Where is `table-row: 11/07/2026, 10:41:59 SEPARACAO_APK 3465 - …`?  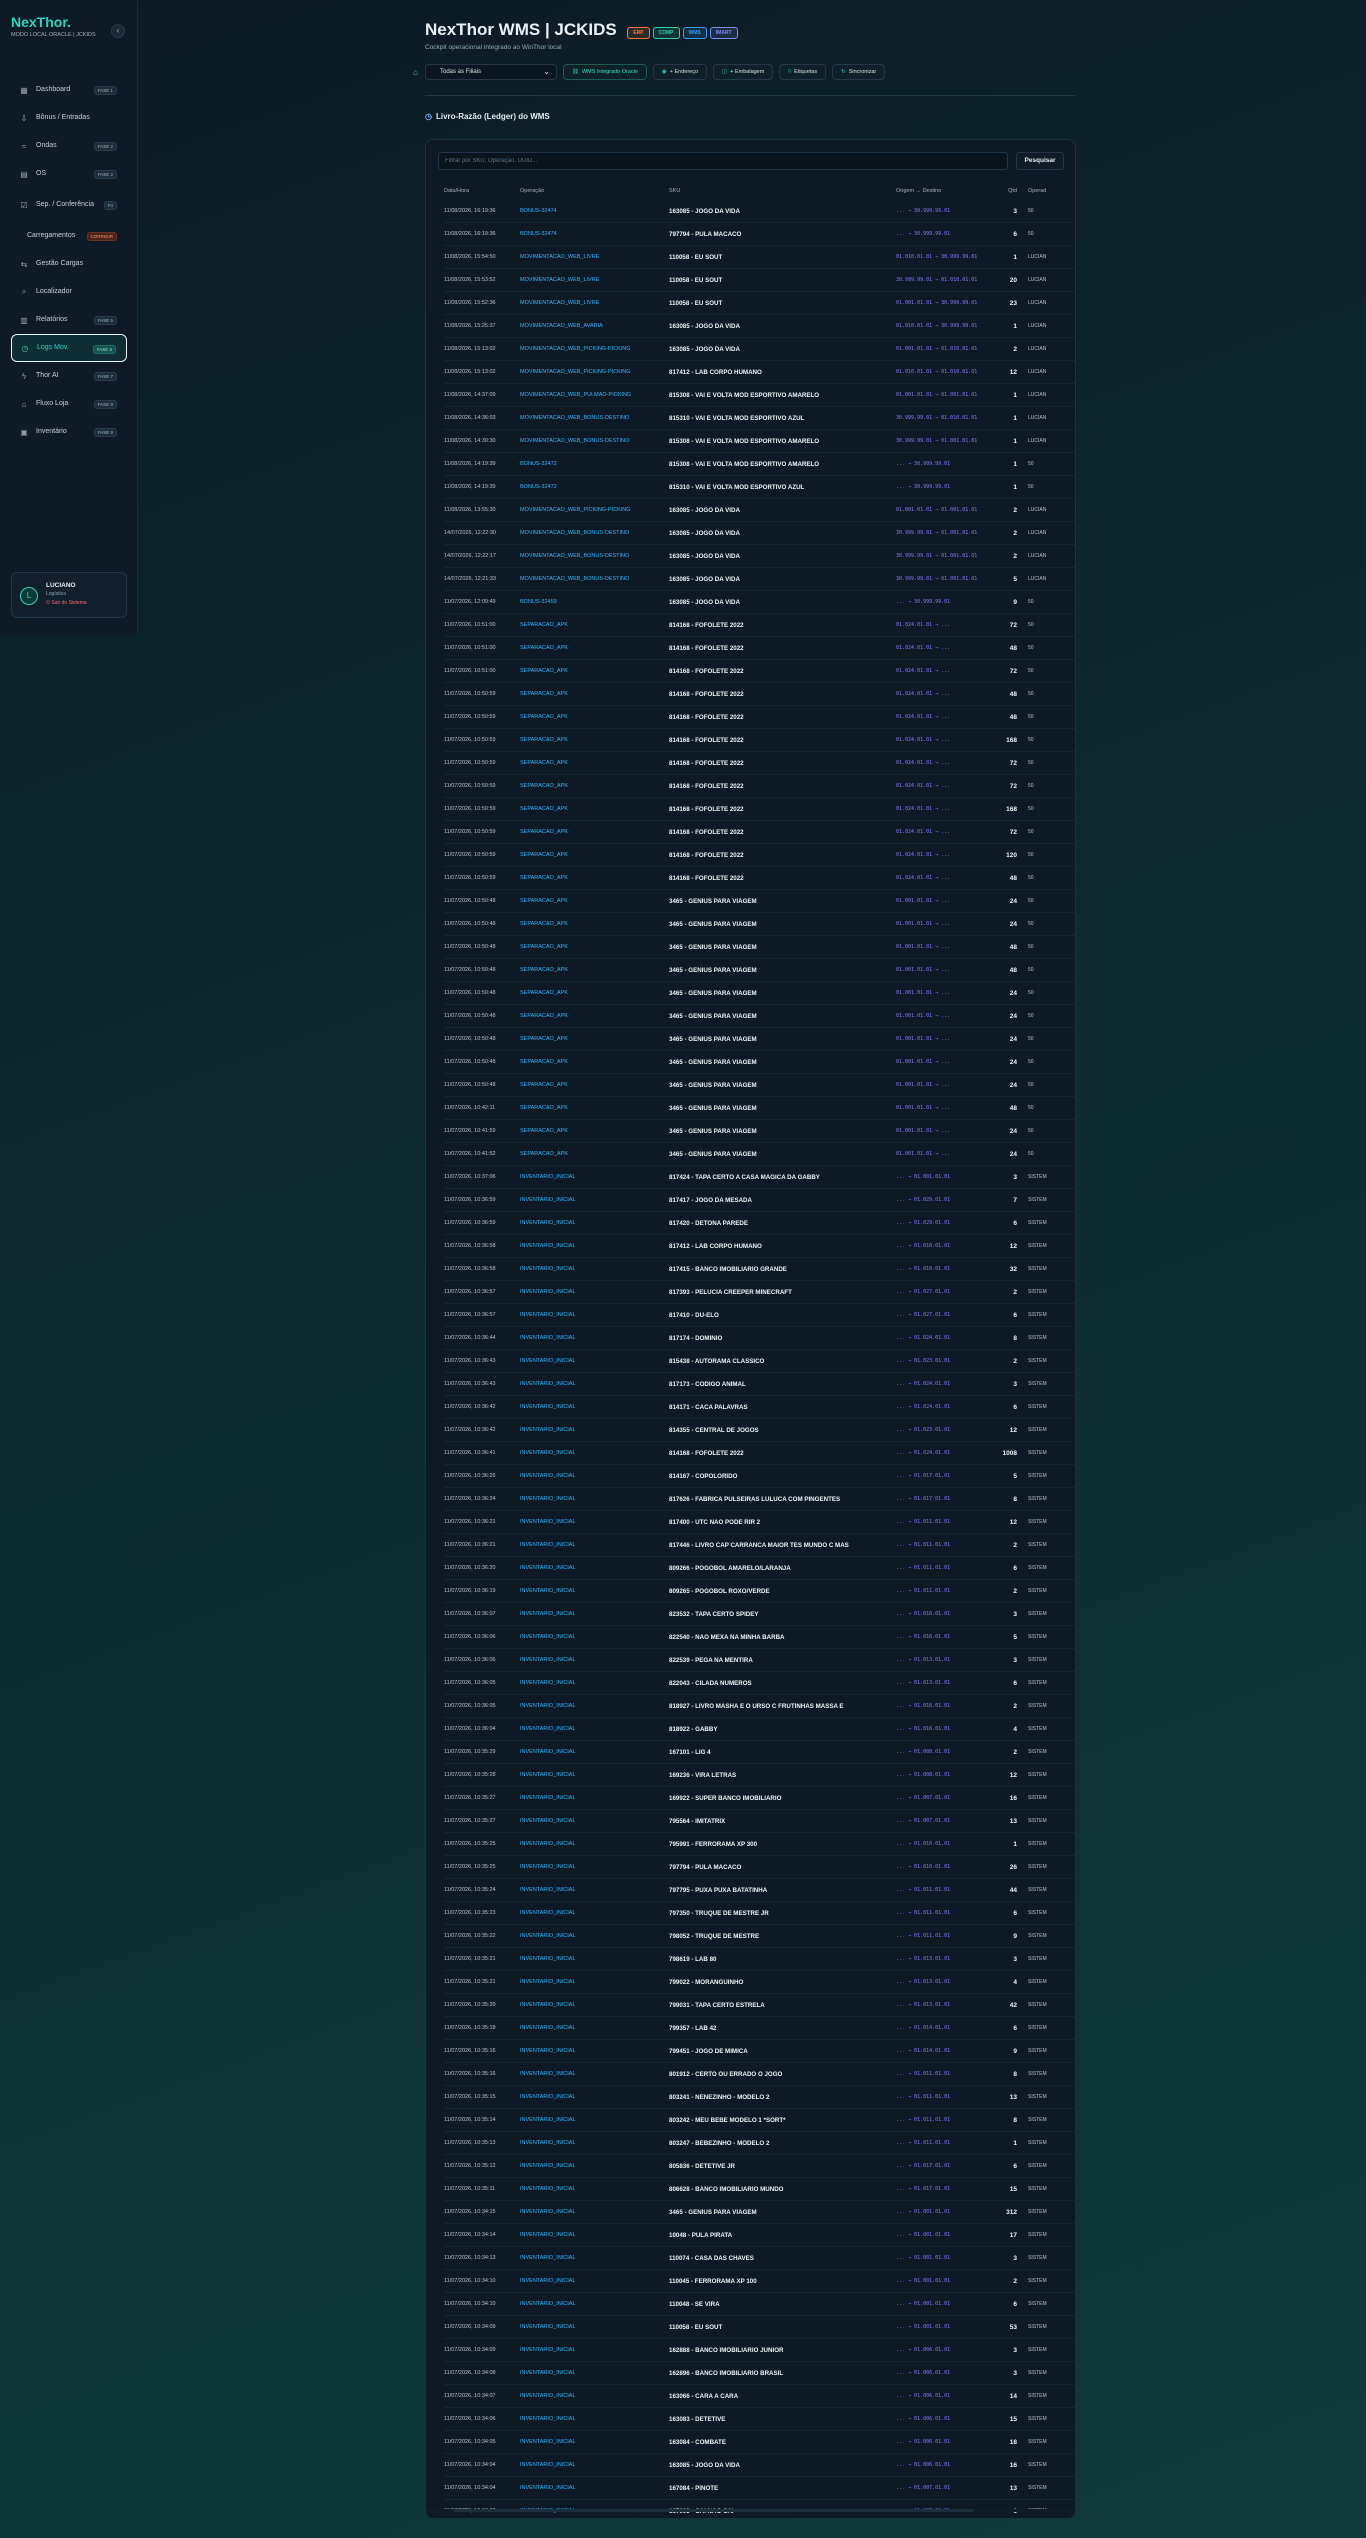
table-row: 11/07/2026, 10:41:59 SEPARACAO_APK 3465 - … is located at coordinates (759, 1131).